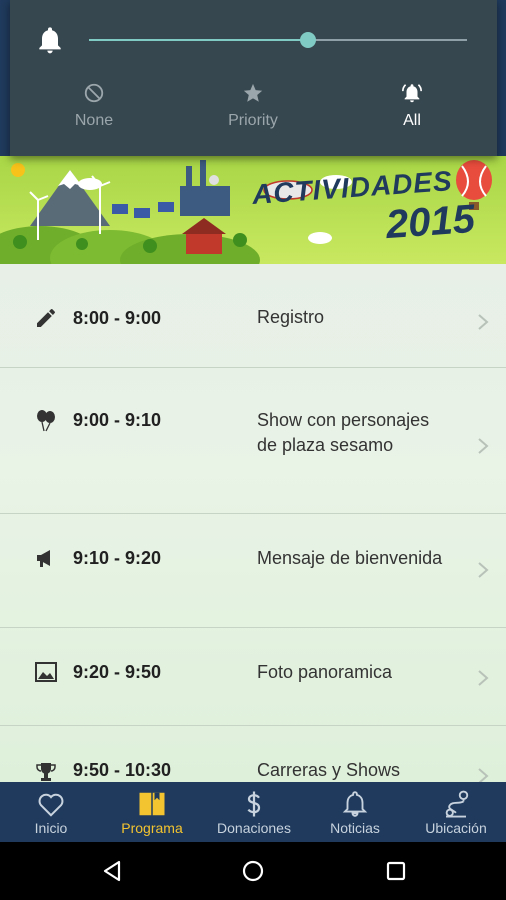  What do you see at coordinates (152, 804) in the screenshot?
I see `book-icon` at bounding box center [152, 804].